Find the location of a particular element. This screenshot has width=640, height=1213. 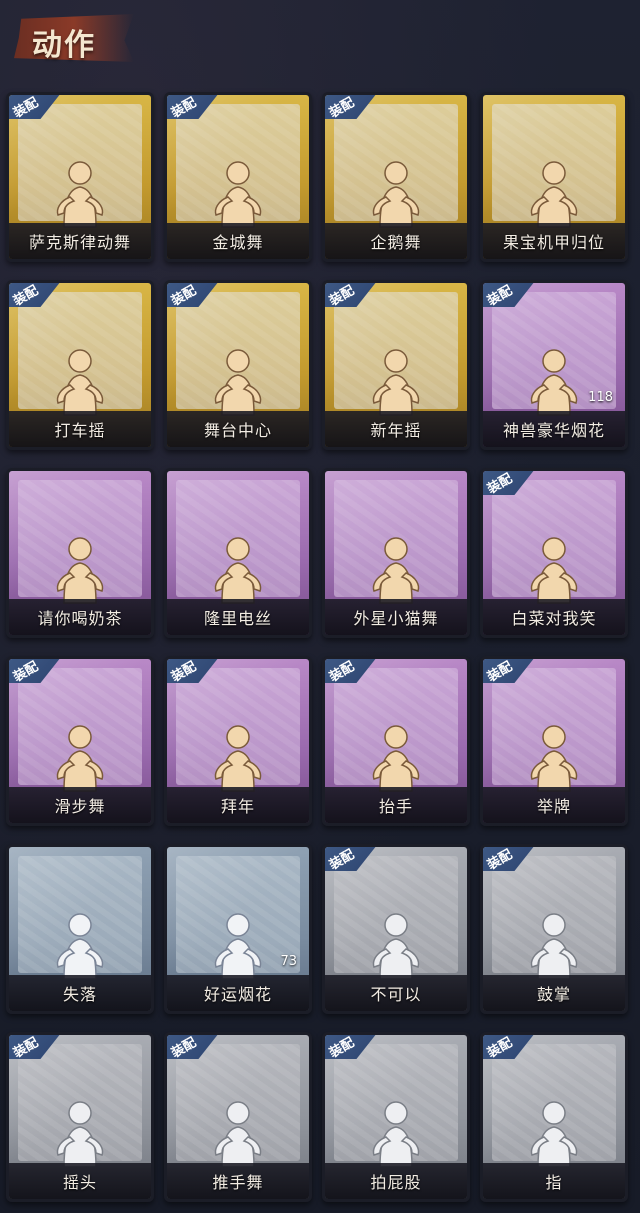

card-label-bar: 不可以 is located at coordinates (396, 993).